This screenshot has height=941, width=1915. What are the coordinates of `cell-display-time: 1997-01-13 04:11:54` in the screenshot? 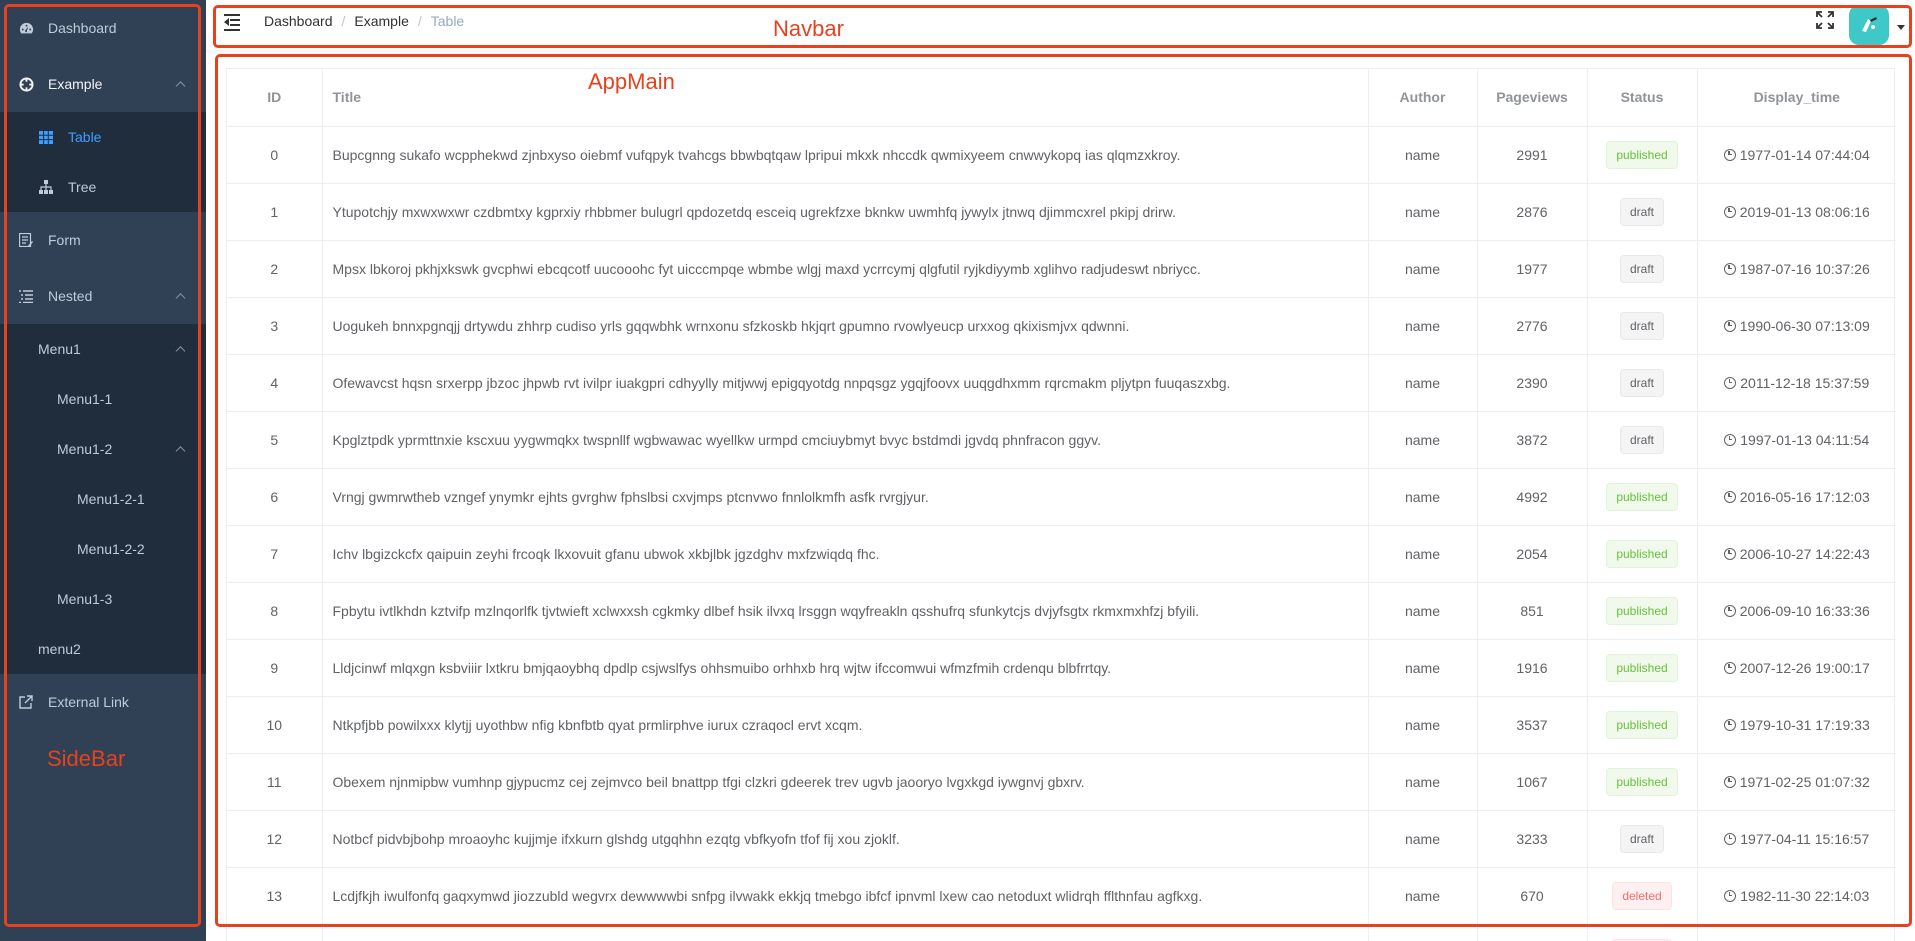 It's located at (1796, 440).